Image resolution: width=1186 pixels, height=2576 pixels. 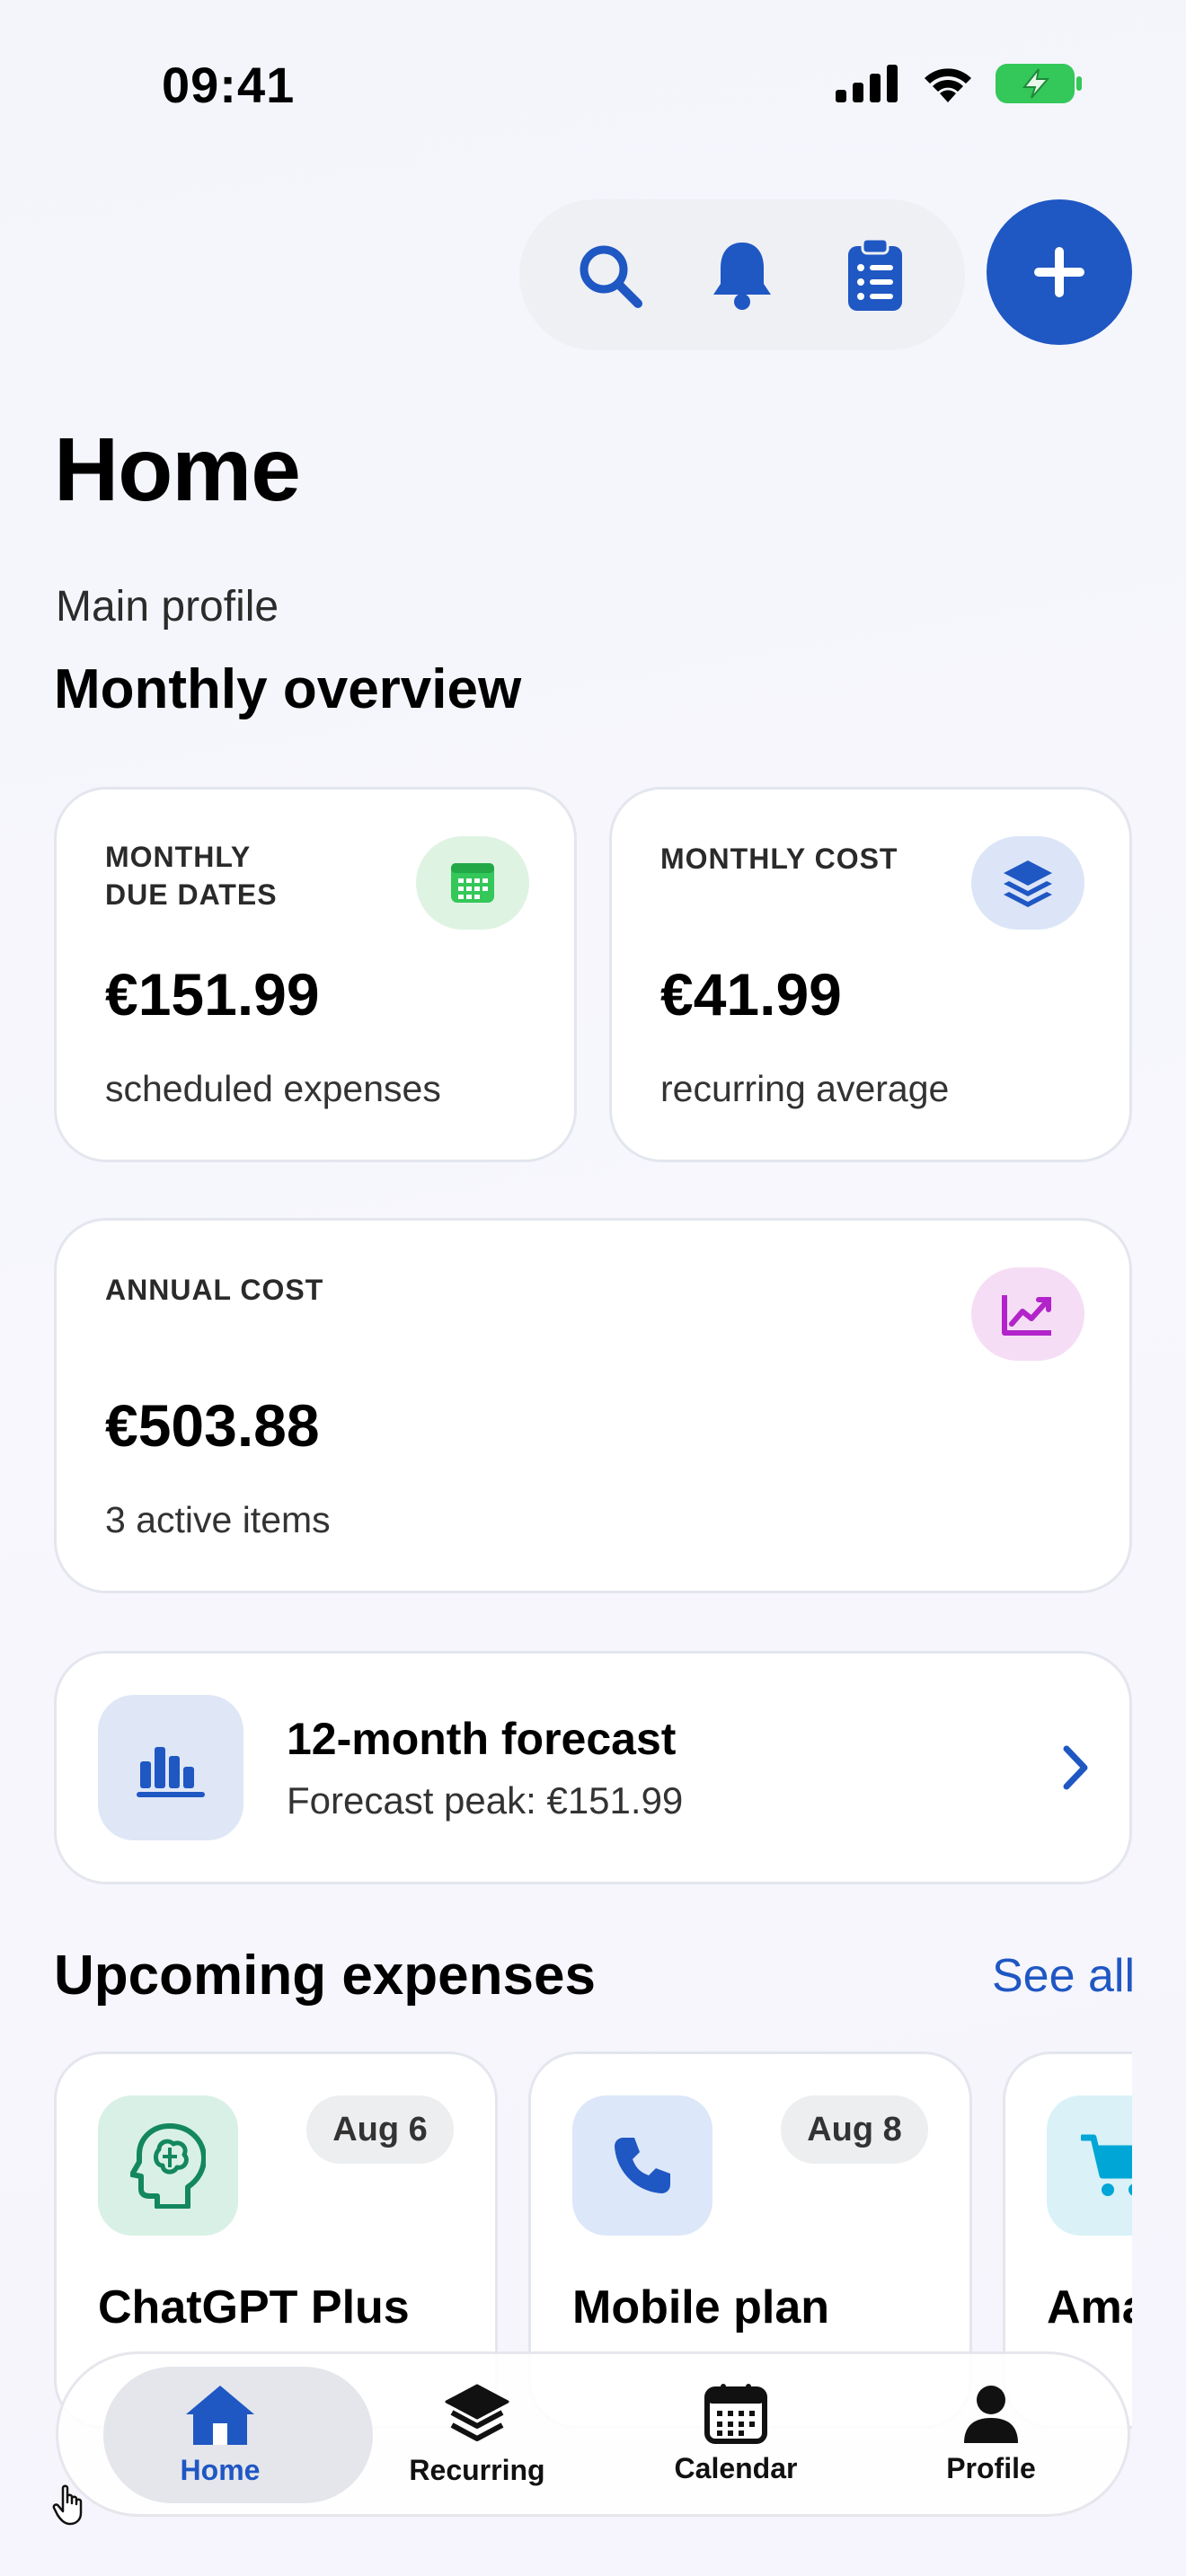 I want to click on phone-icon, so click(x=642, y=2165).